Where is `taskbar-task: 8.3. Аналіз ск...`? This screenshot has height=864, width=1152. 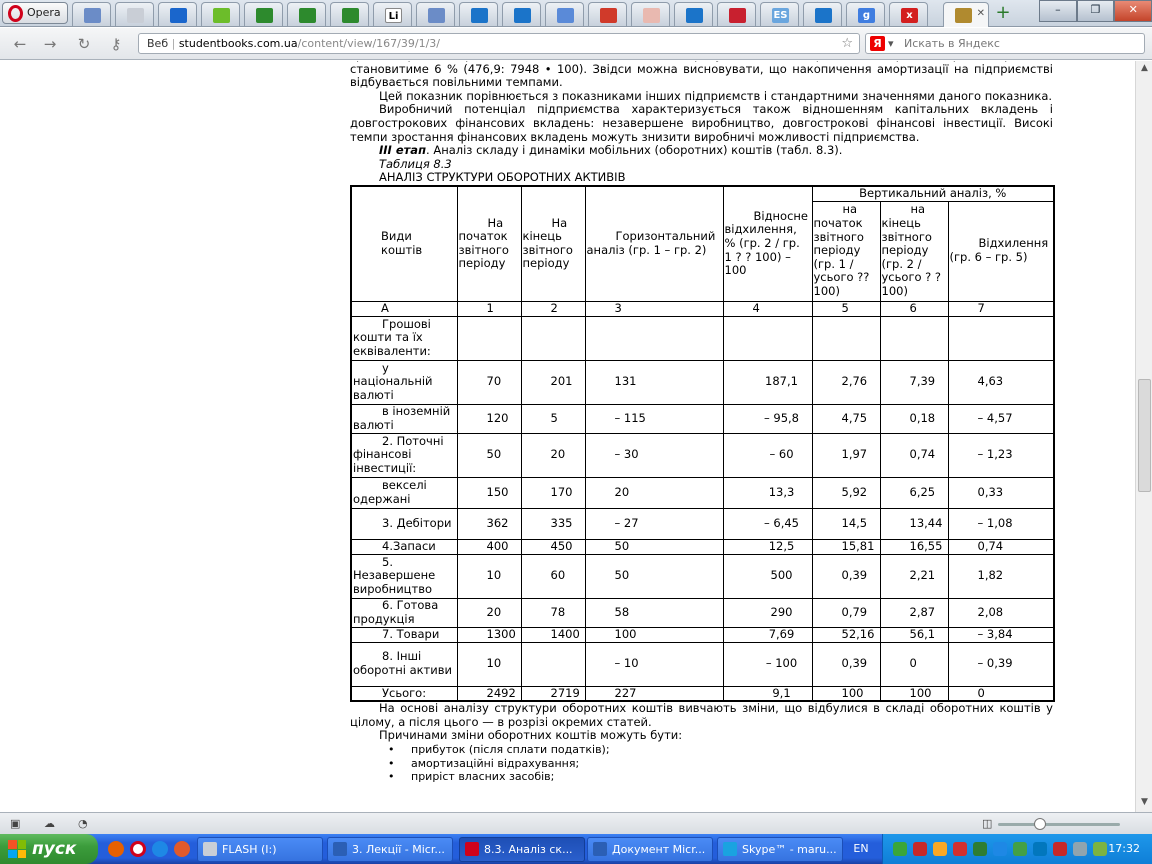
taskbar-task: 8.3. Аналіз ск... is located at coordinates (522, 849).